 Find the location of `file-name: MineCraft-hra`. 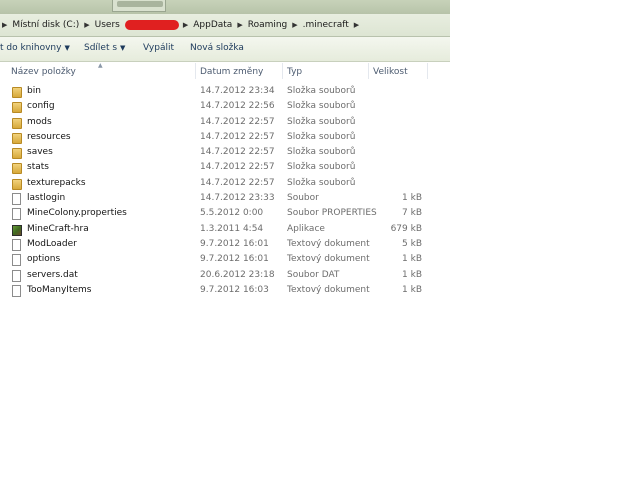

file-name: MineCraft-hra is located at coordinates (58, 228).